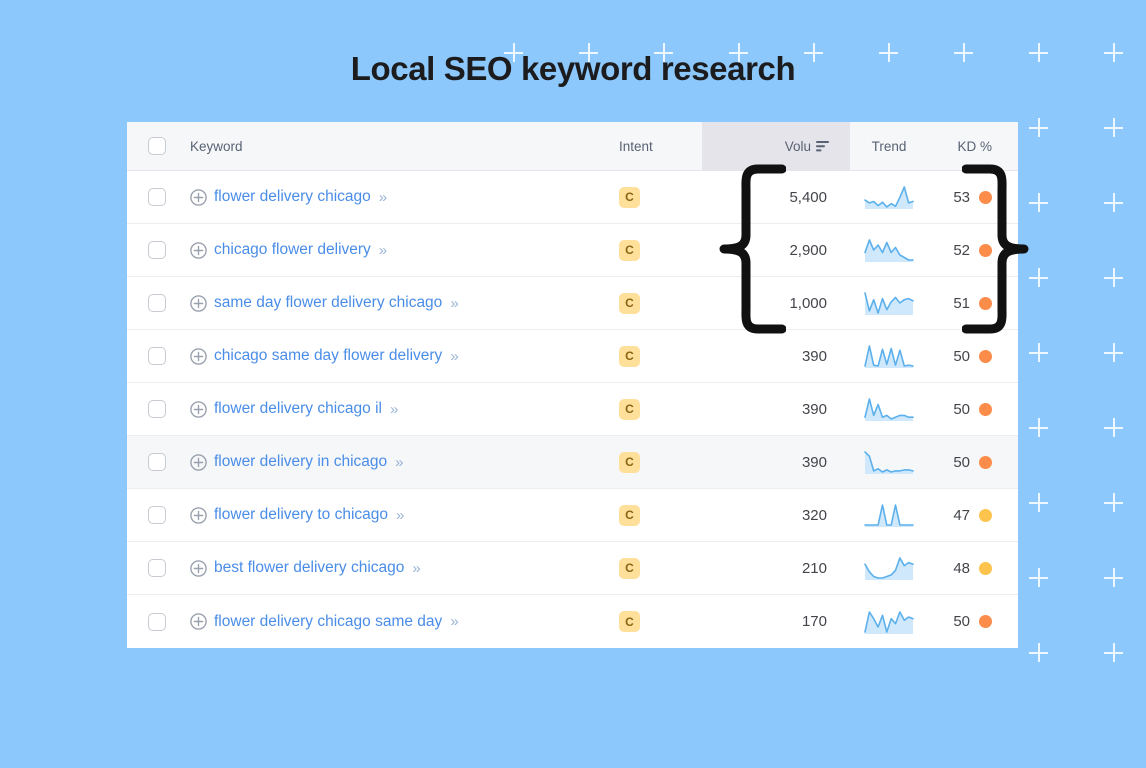  I want to click on column-header-kd: KD %, so click(973, 146).